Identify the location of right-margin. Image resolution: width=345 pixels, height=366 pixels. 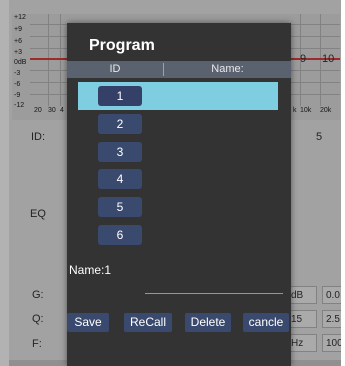
(343, 183).